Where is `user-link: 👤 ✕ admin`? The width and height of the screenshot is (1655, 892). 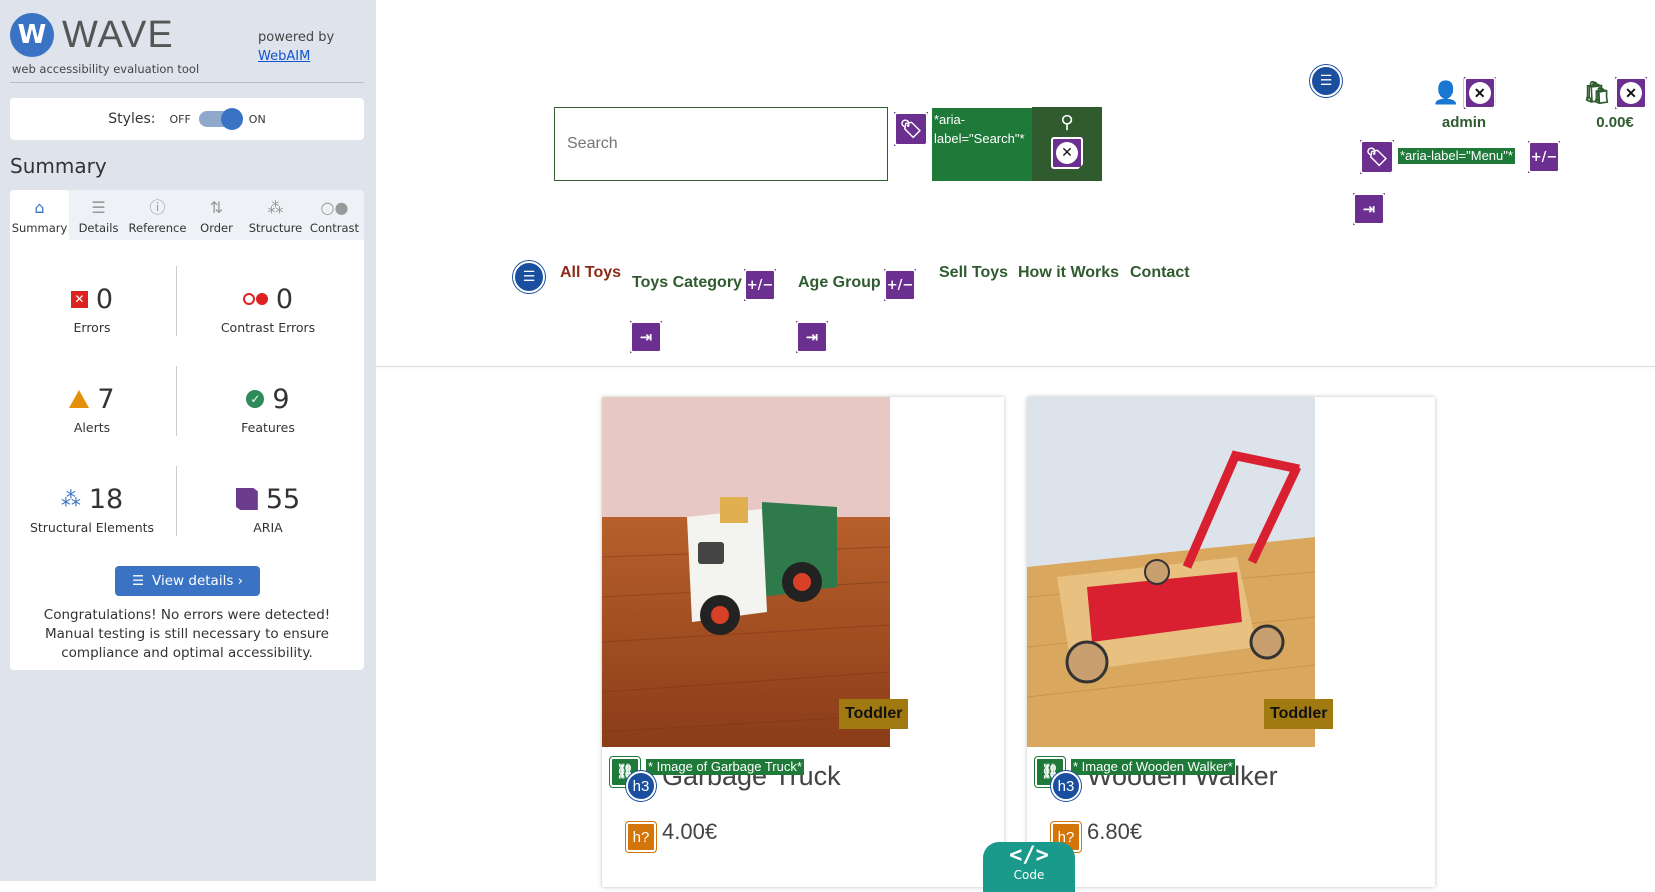 user-link: 👤 ✕ admin is located at coordinates (1464, 103).